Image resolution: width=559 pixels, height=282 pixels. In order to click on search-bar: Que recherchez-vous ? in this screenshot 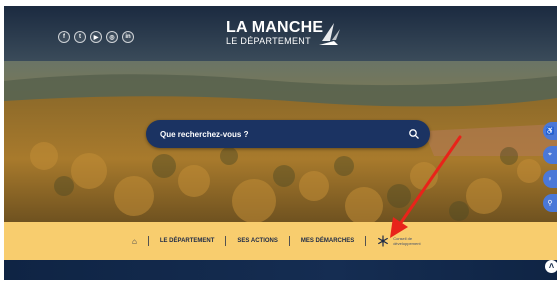, I will do `click(288, 134)`.